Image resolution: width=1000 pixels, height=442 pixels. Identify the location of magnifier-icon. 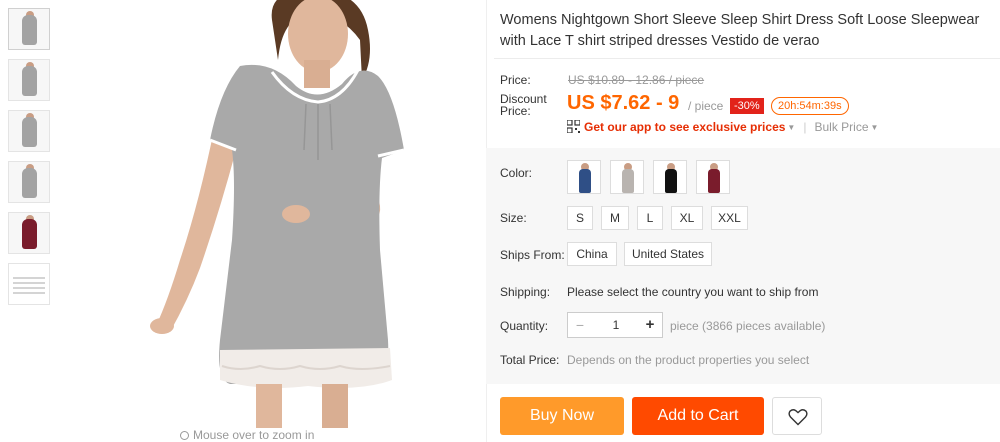
(184, 435).